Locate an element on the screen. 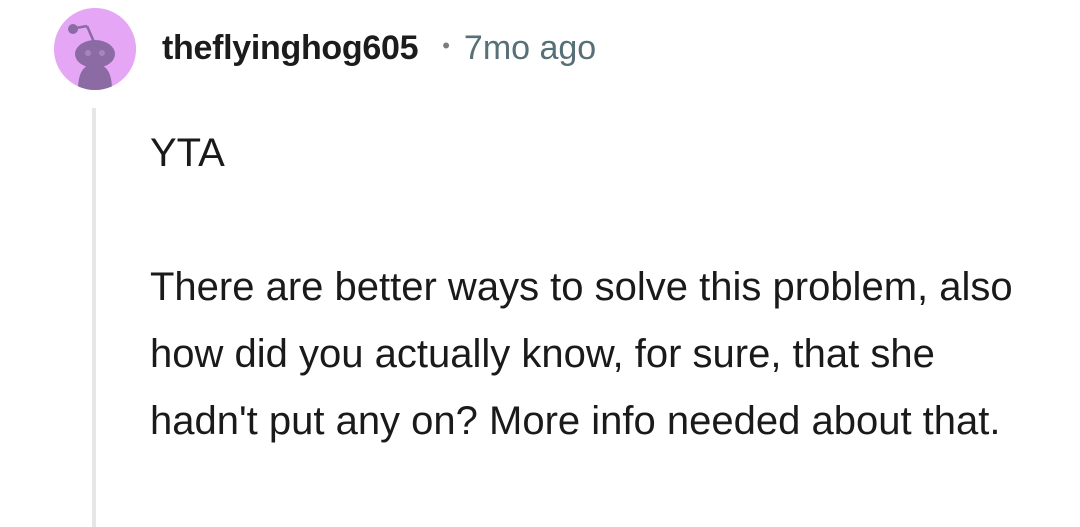 This screenshot has height=527, width=1080. comment-verdict: YTA is located at coordinates (187, 153).